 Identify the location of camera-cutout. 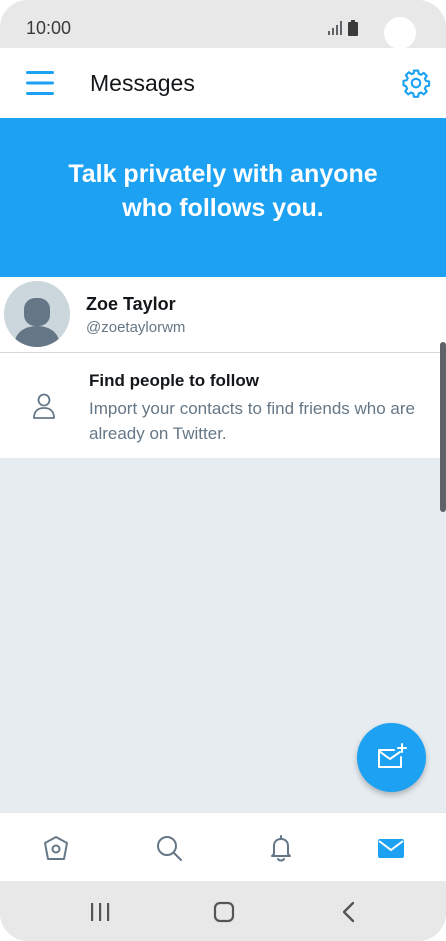
(400, 33).